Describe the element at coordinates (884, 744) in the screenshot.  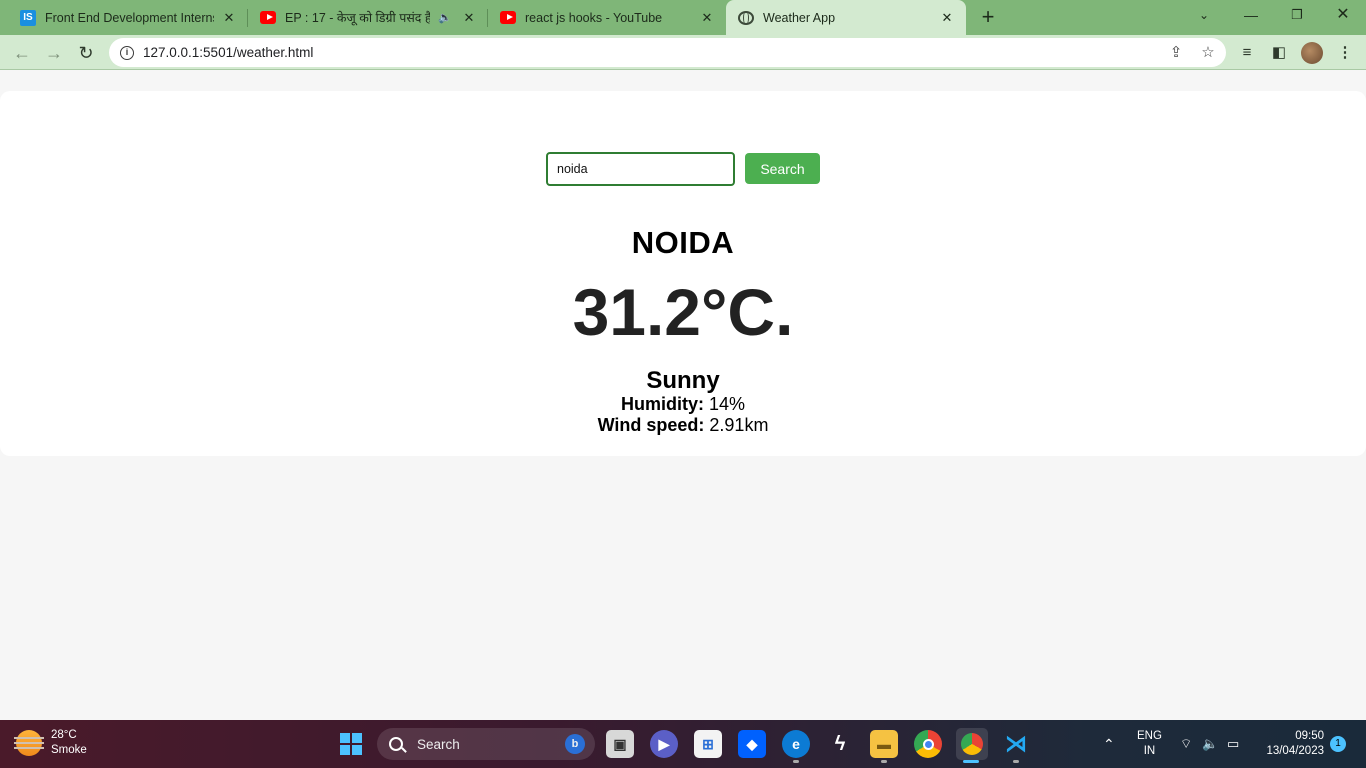
I see `file-explorer-icon: ▬` at that location.